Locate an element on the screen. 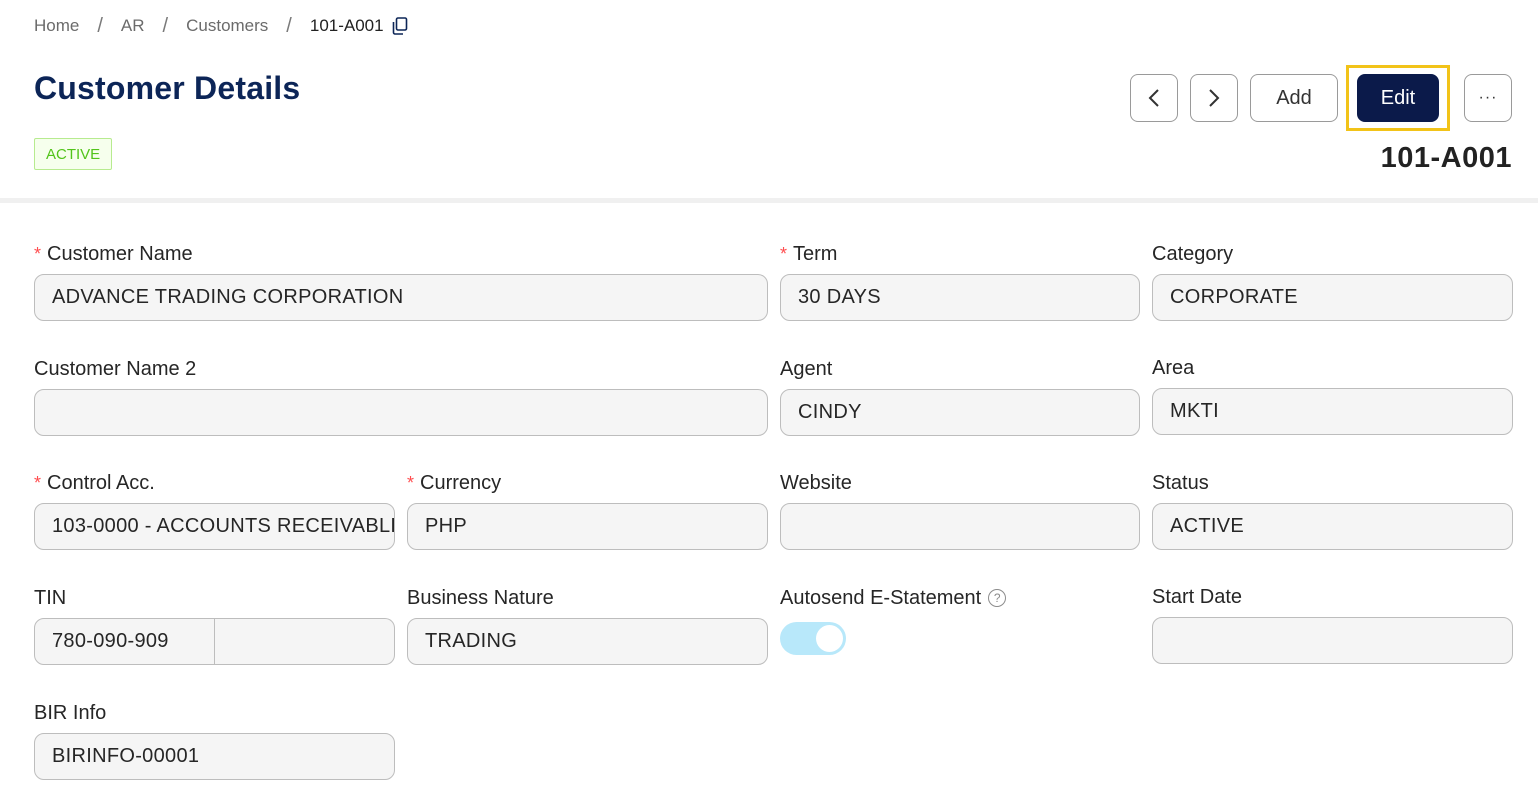  field-area: Area MKTI is located at coordinates (1332, 394).